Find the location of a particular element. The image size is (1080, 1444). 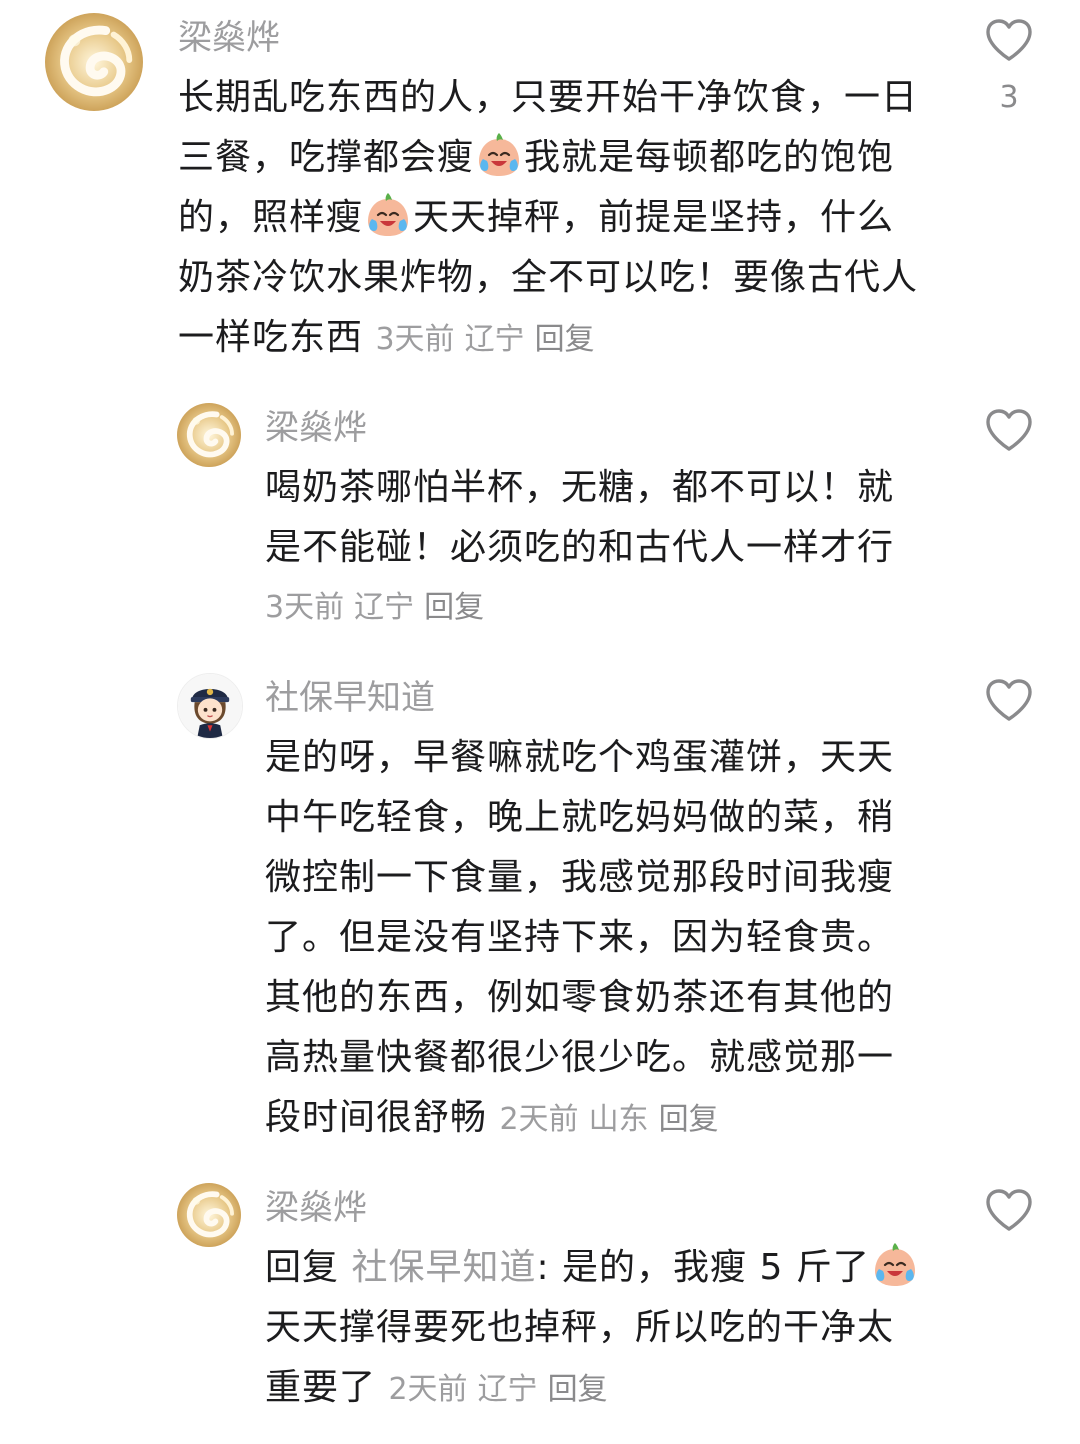

comment-meta: 2天前 山东 回复 is located at coordinates (613, 1119).